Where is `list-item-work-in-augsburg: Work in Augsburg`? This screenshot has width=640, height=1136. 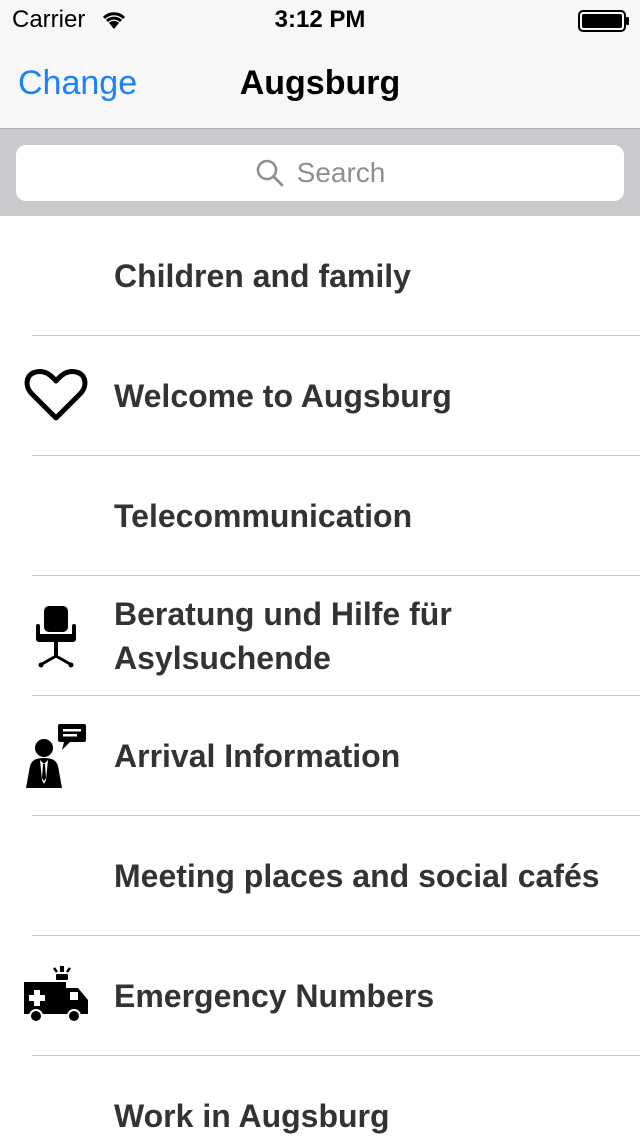
list-item-work-in-augsburg: Work in Augsburg is located at coordinates (320, 1096).